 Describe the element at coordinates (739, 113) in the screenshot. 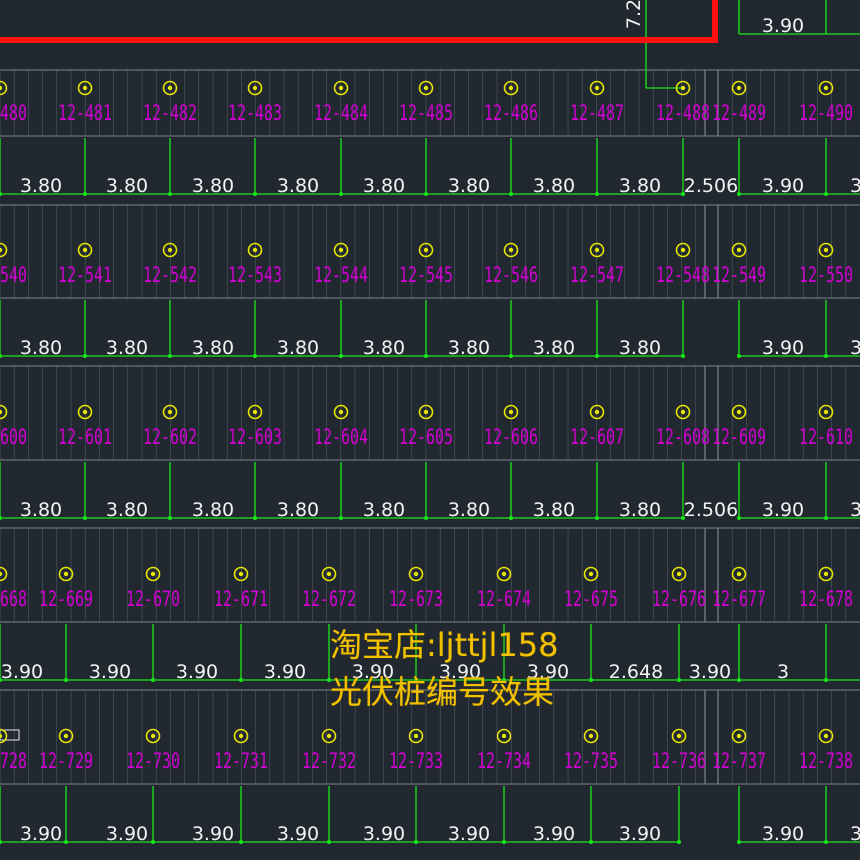

I see `pile-number-label: 12-489` at that location.